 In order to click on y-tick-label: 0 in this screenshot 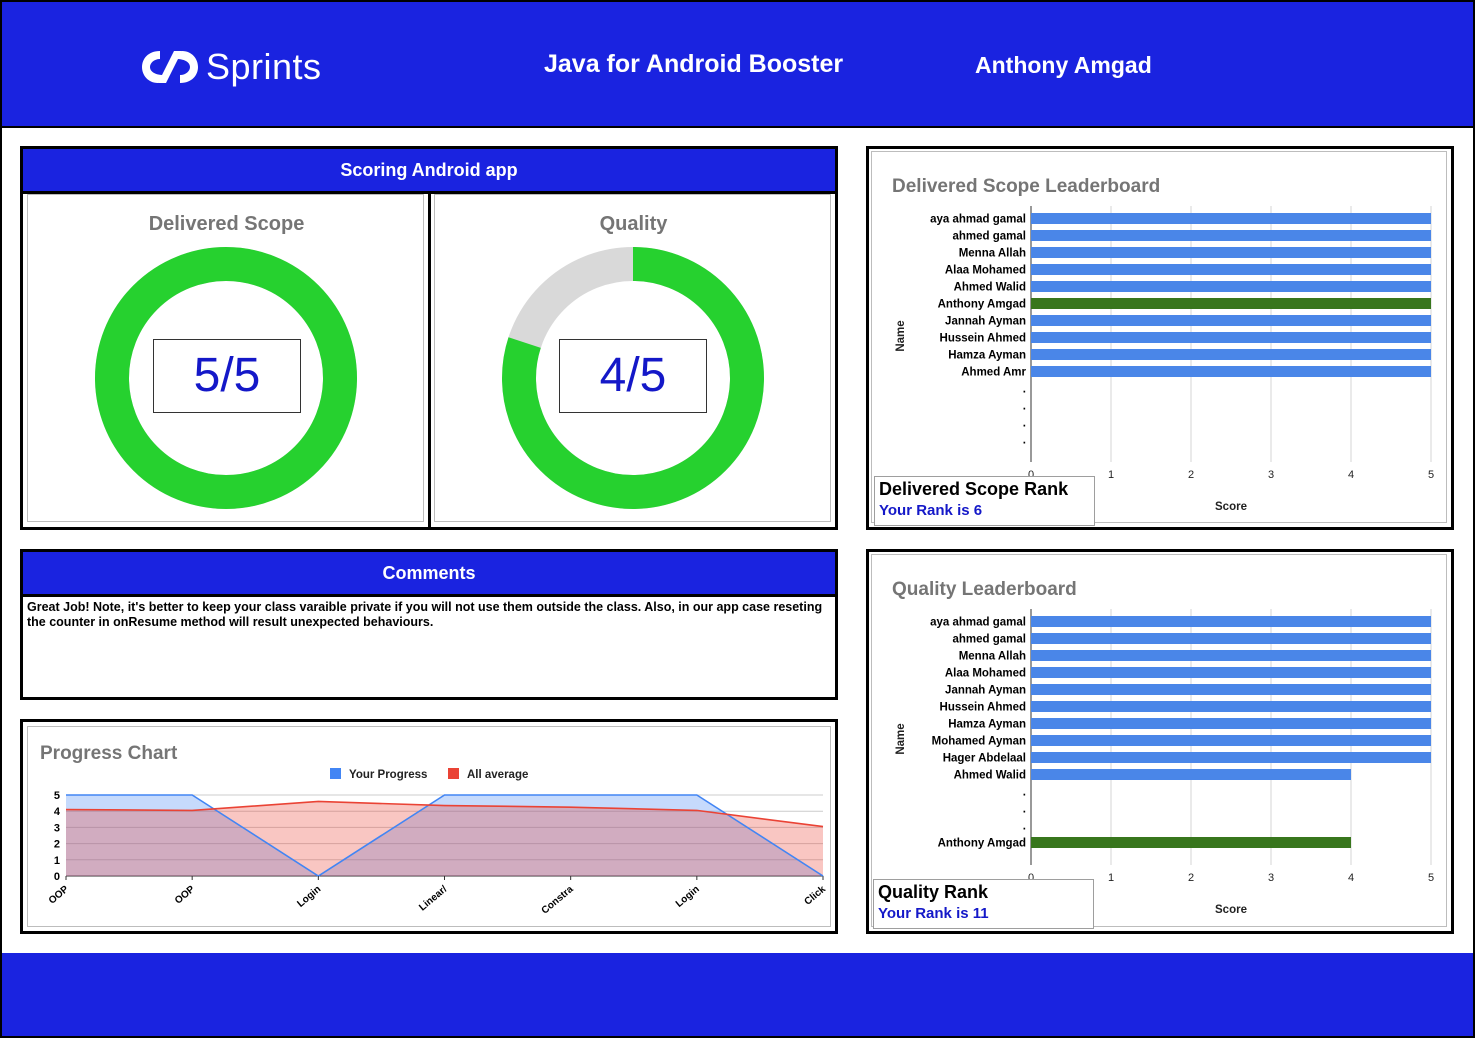, I will do `click(57, 877)`.